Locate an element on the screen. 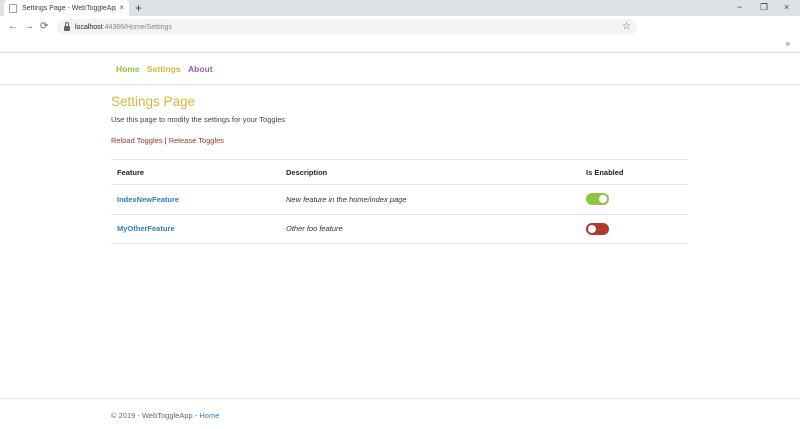  maximize-icon: ❐ is located at coordinates (764, 7).